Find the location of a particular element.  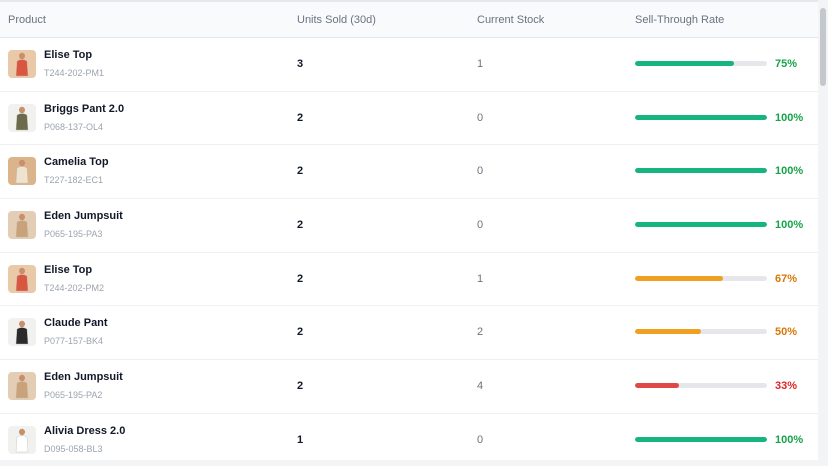

scrollbar-thumb is located at coordinates (823, 47).